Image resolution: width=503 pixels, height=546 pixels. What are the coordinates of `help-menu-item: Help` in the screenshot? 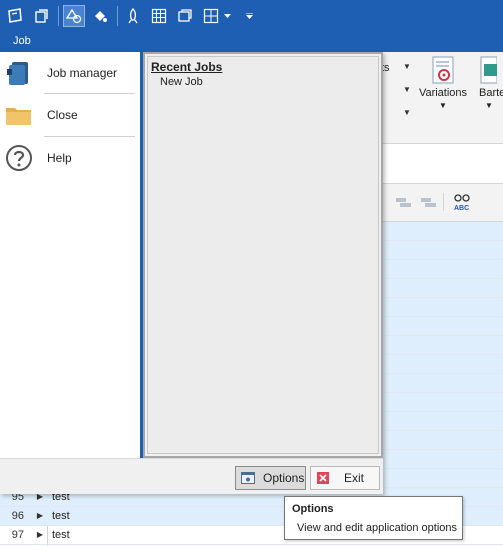 It's located at (70, 158).